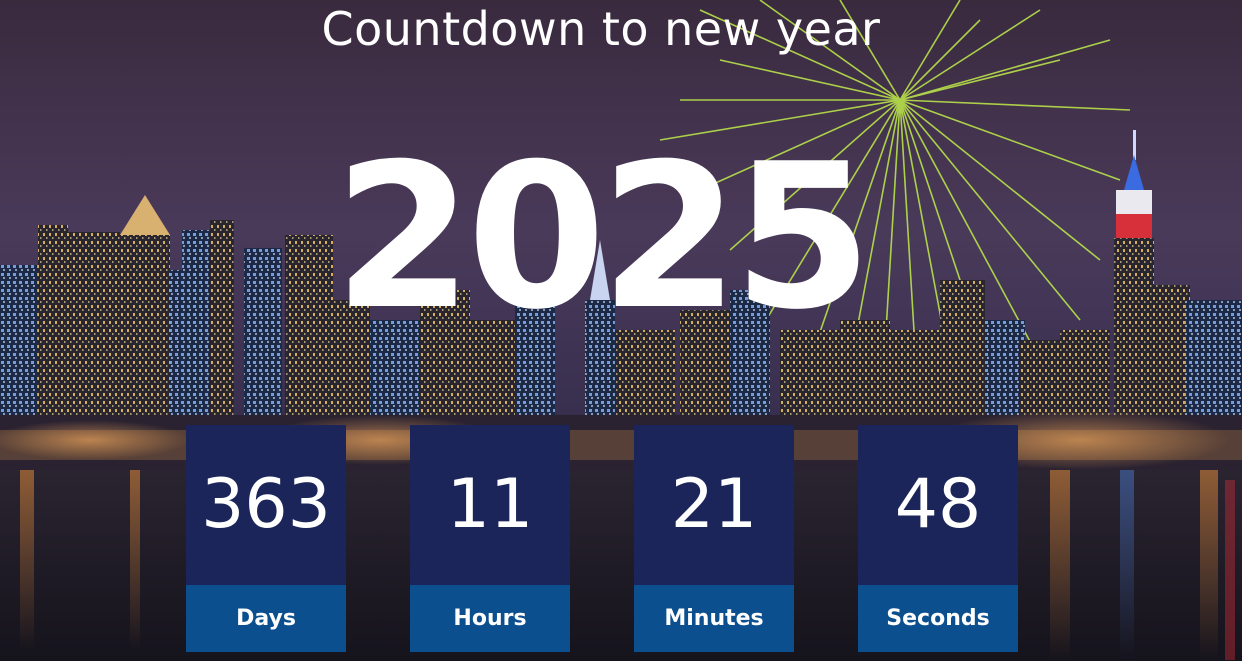  Describe the element at coordinates (266, 505) in the screenshot. I see `days-value: 363` at that location.